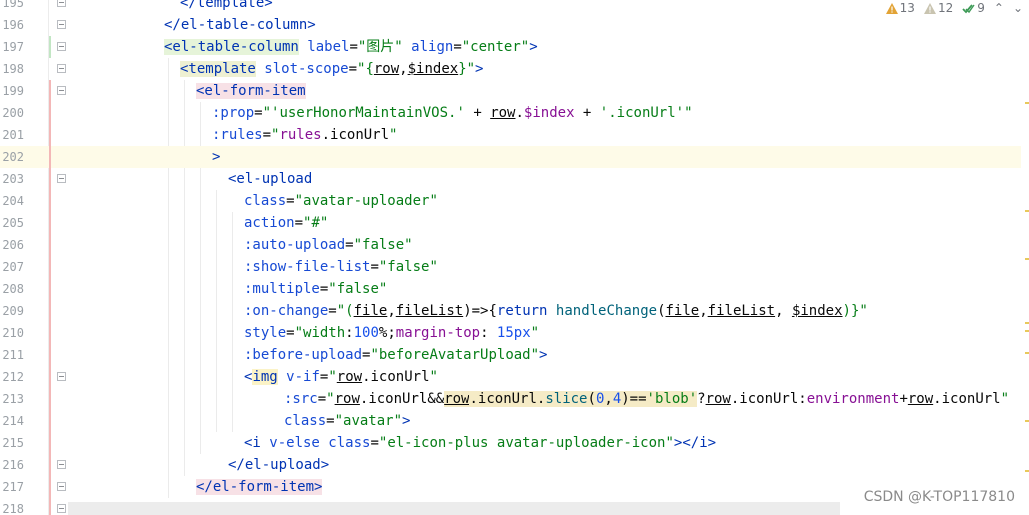 The height and width of the screenshot is (515, 1029). I want to click on line-number: 207, so click(12, 267).